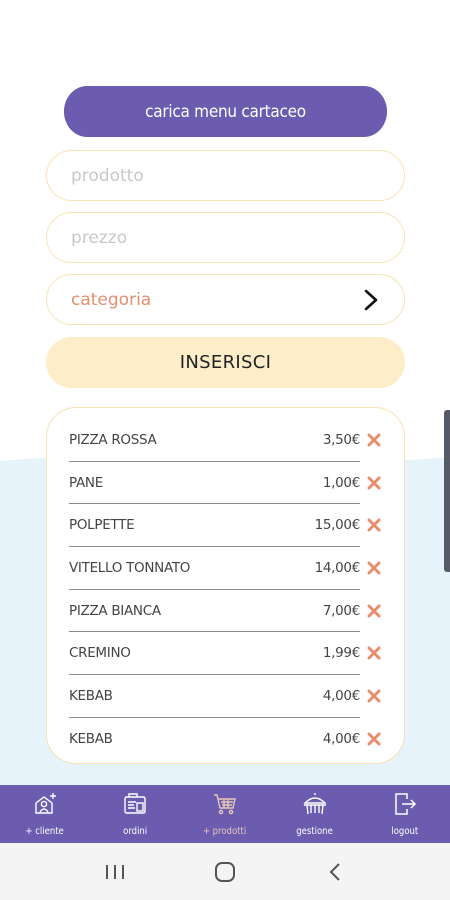 This screenshot has width=450, height=900. Describe the element at coordinates (225, 568) in the screenshot. I see `list-item: VITELLO TONNATO 14,00€` at that location.